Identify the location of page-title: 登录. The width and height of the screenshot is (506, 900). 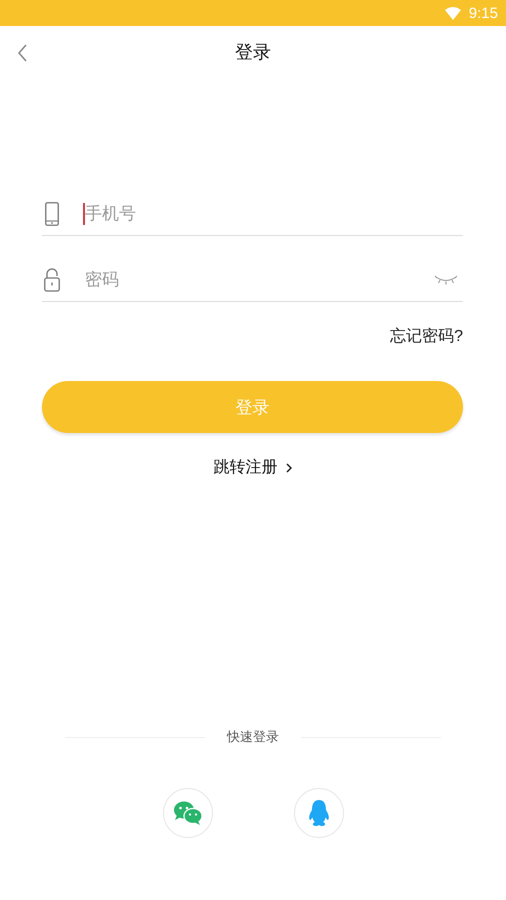
(253, 52).